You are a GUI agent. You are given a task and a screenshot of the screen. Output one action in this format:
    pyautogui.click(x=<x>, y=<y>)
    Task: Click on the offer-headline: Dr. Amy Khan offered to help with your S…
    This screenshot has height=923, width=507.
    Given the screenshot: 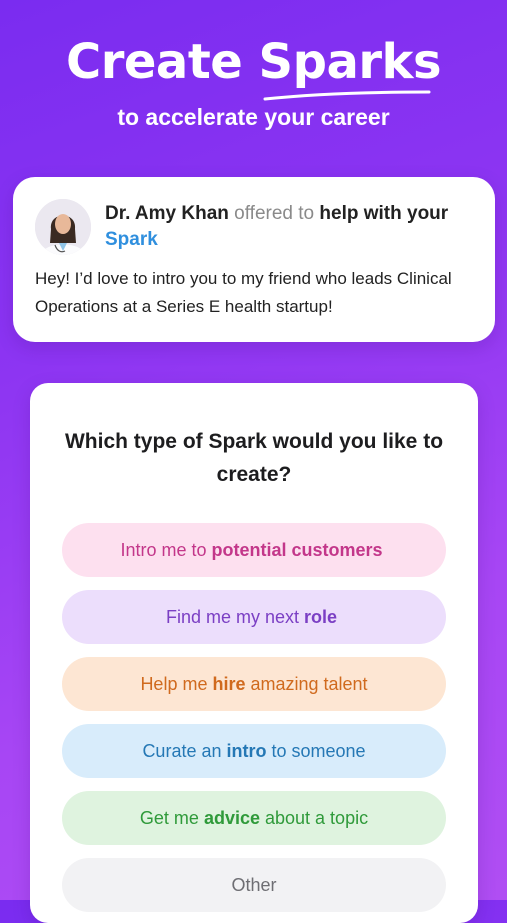 What is the action you would take?
    pyautogui.click(x=290, y=227)
    